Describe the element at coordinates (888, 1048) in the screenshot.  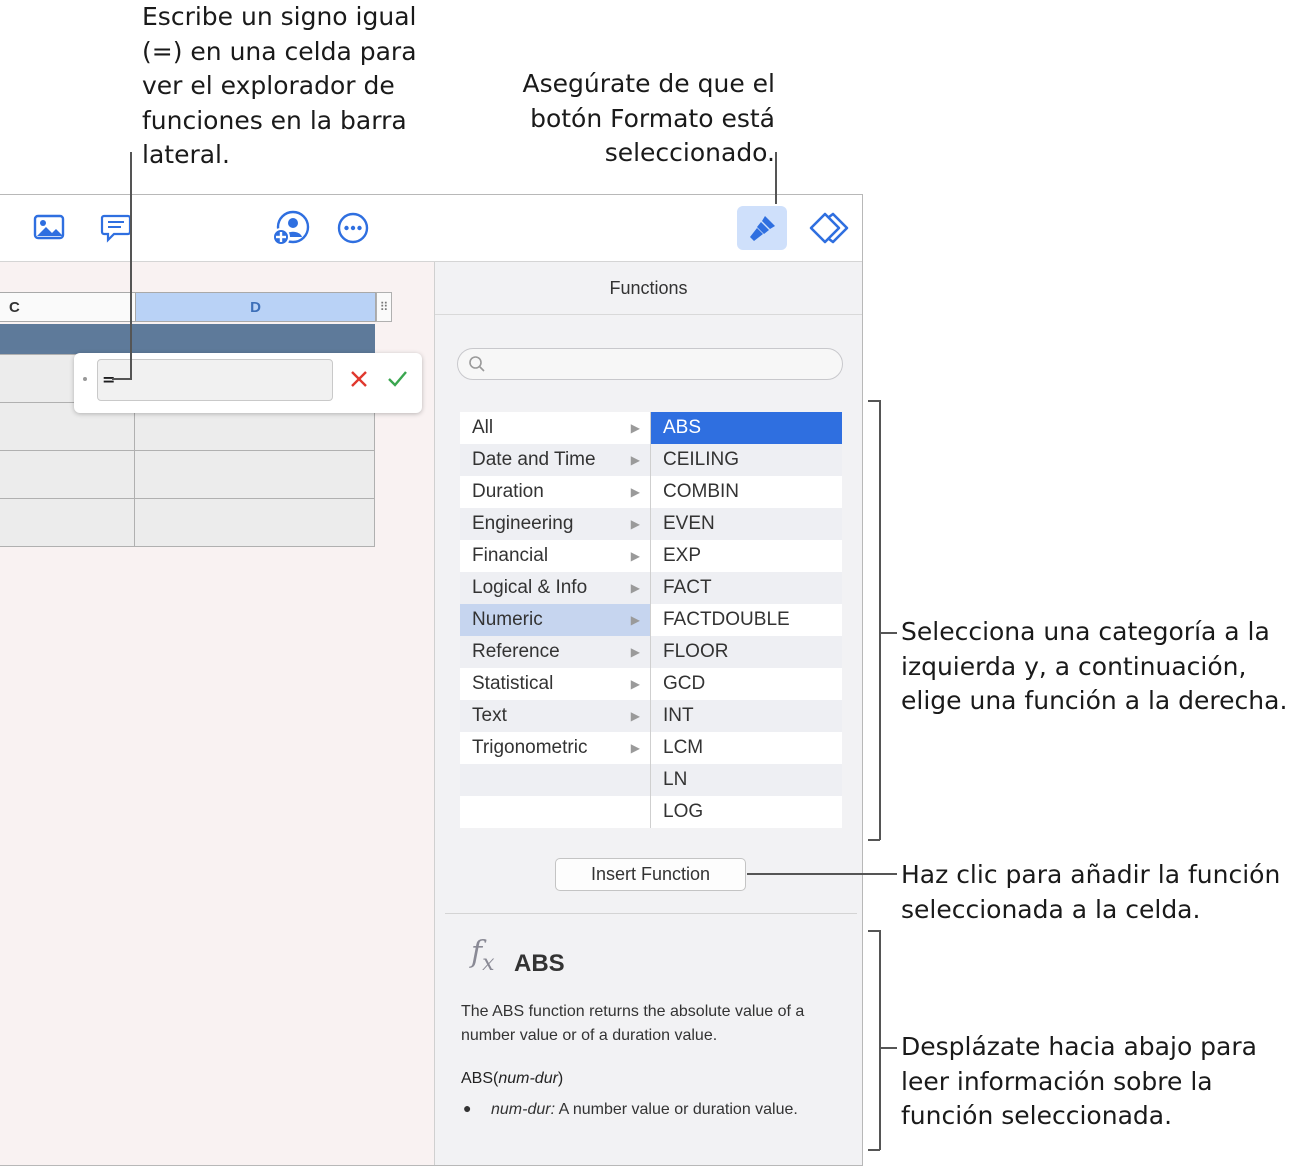
I see `bracket-info-pointer` at that location.